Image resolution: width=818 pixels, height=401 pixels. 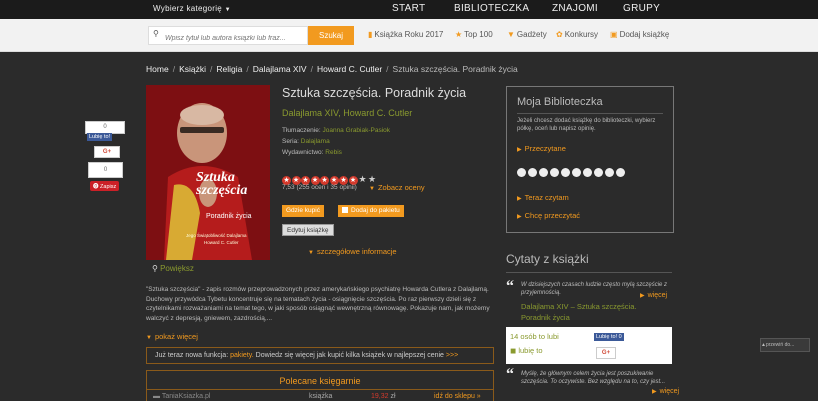 I want to click on breadcrumb-current: Sztuka szczęścia. Poradnik życia, so click(x=455, y=69).